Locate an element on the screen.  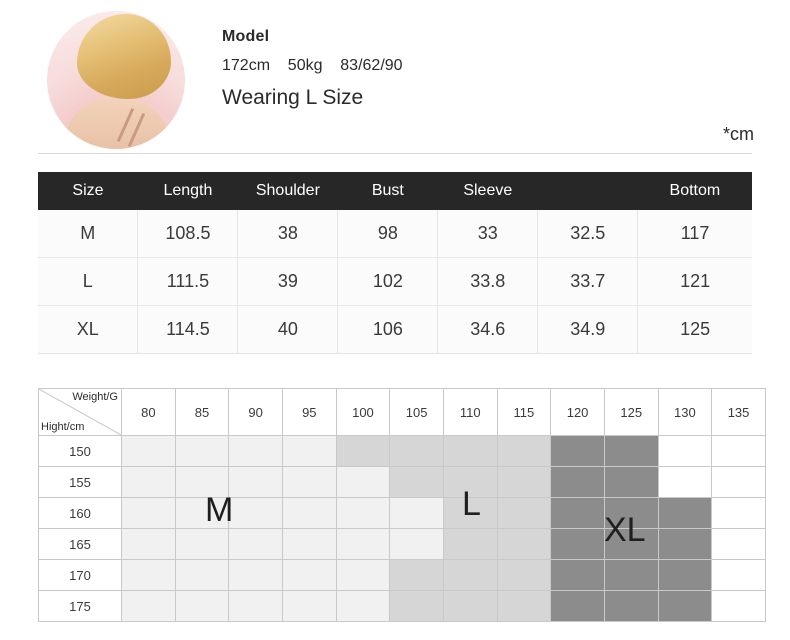
size-table-header-shoulder: Shoulder is located at coordinates (287, 191).